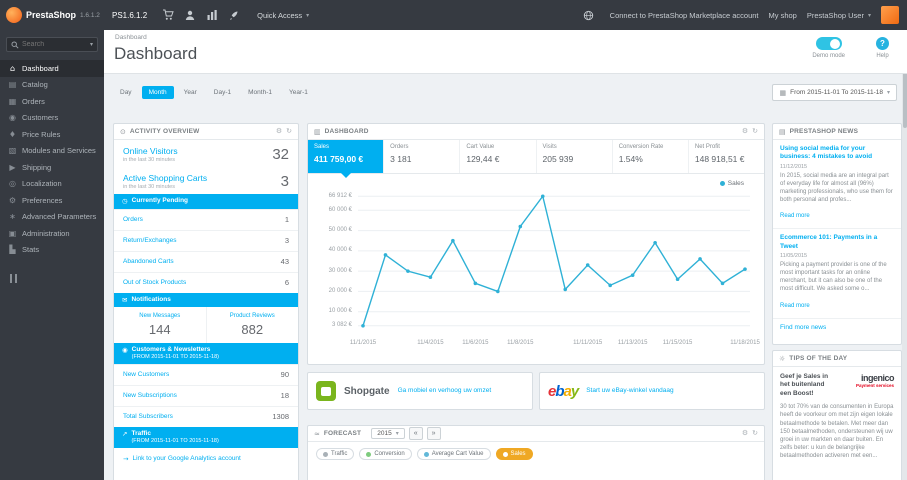 The image size is (907, 480). What do you see at coordinates (453, 454) in the screenshot?
I see `legend-toggle-average-cart-value: Average Cart Value` at bounding box center [453, 454].